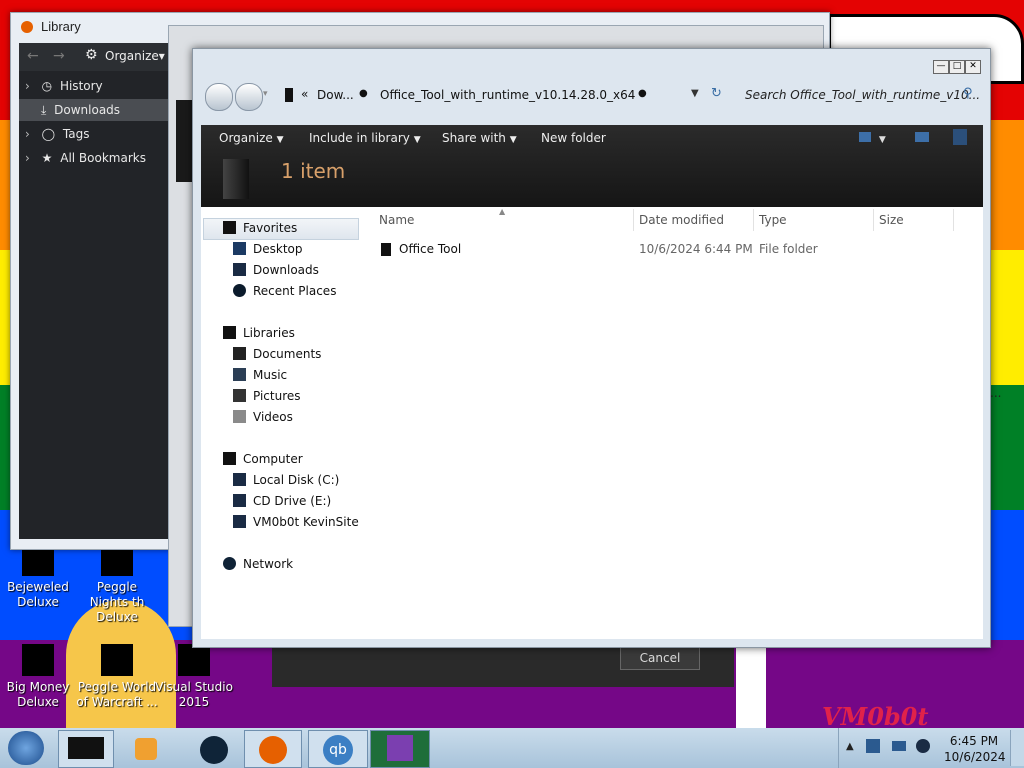 Image resolution: width=1024 pixels, height=768 pixels. What do you see at coordinates (304, 94) in the screenshot?
I see `breadcrumb-overflow: «` at bounding box center [304, 94].